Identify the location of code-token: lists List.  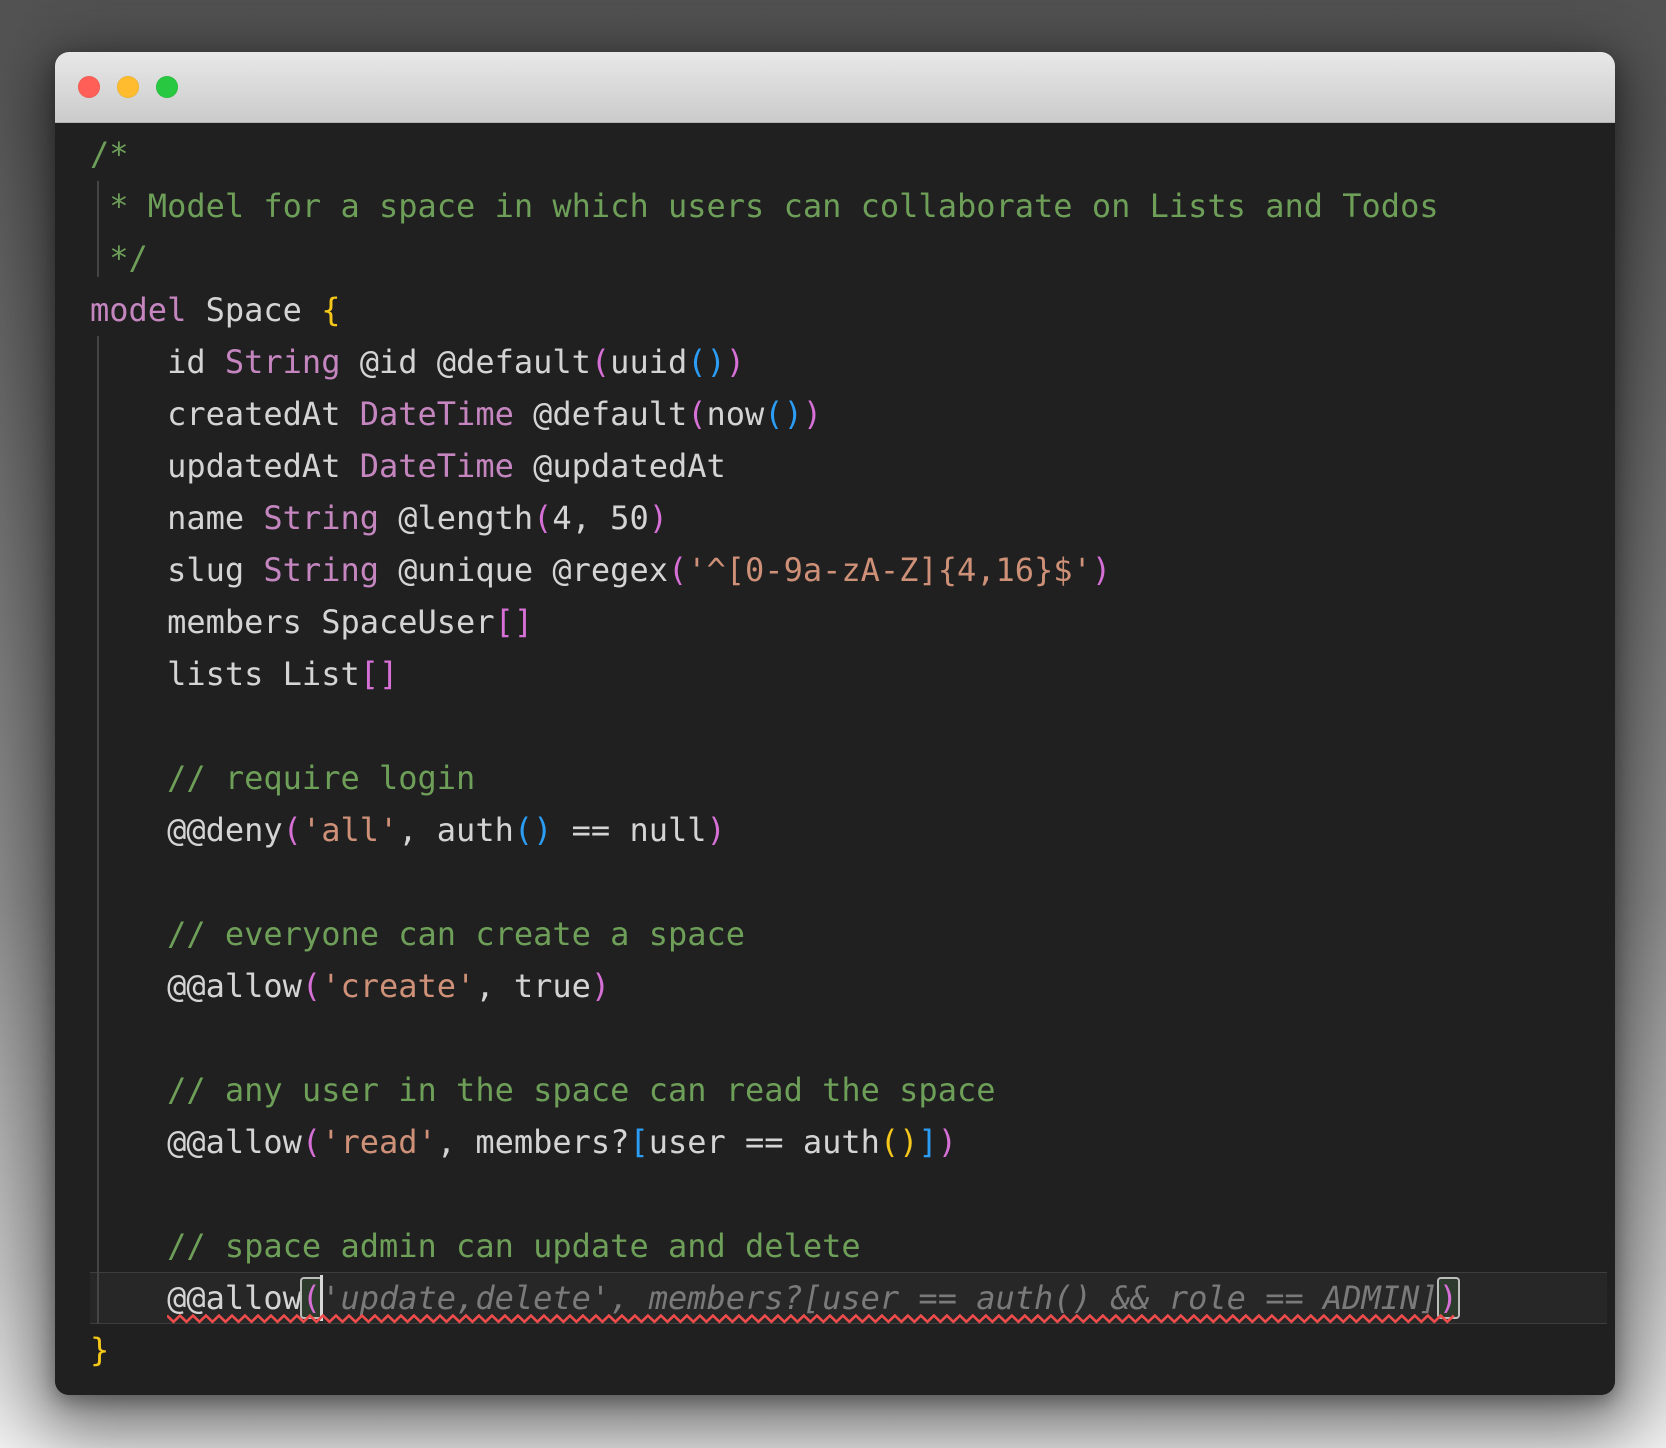
(225, 674).